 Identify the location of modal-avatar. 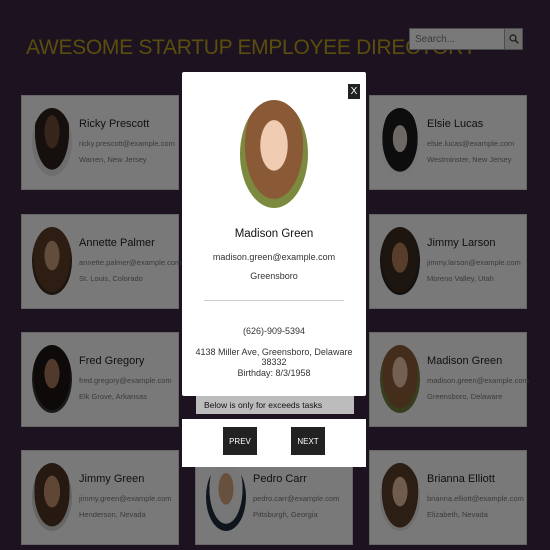
(274, 154).